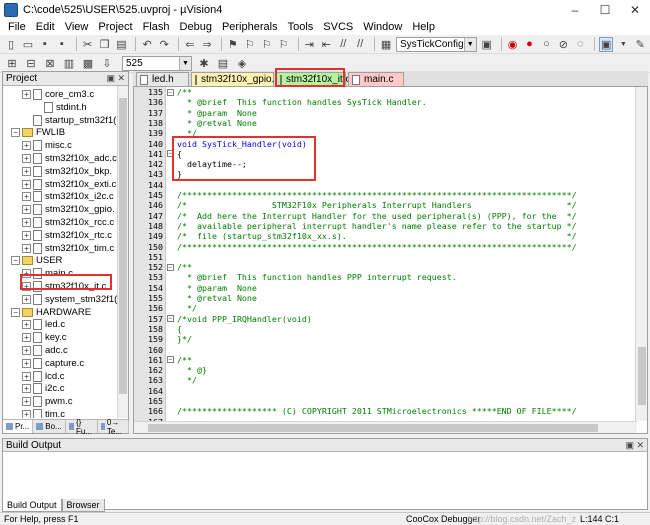 This screenshot has width=650, height=525. I want to click on manage-components-icon: ◈, so click(242, 63).